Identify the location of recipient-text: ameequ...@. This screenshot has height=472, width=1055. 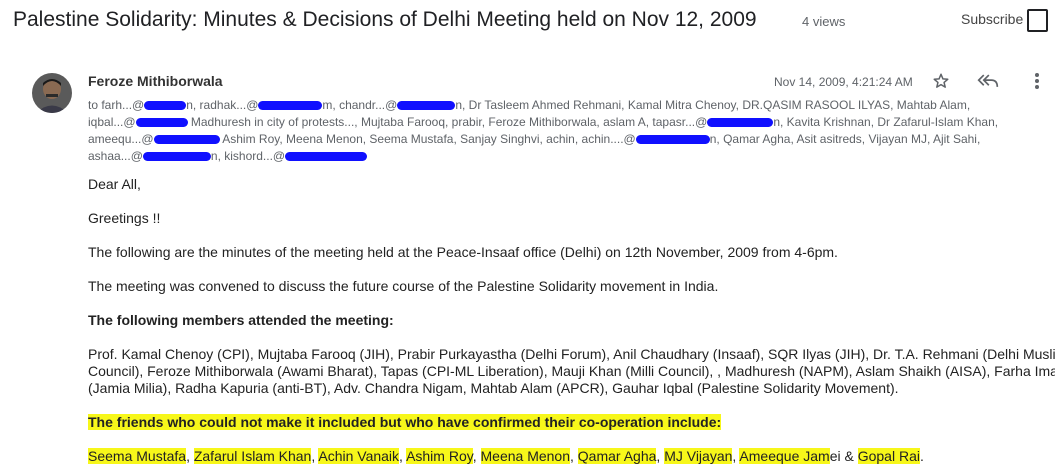
(121, 139).